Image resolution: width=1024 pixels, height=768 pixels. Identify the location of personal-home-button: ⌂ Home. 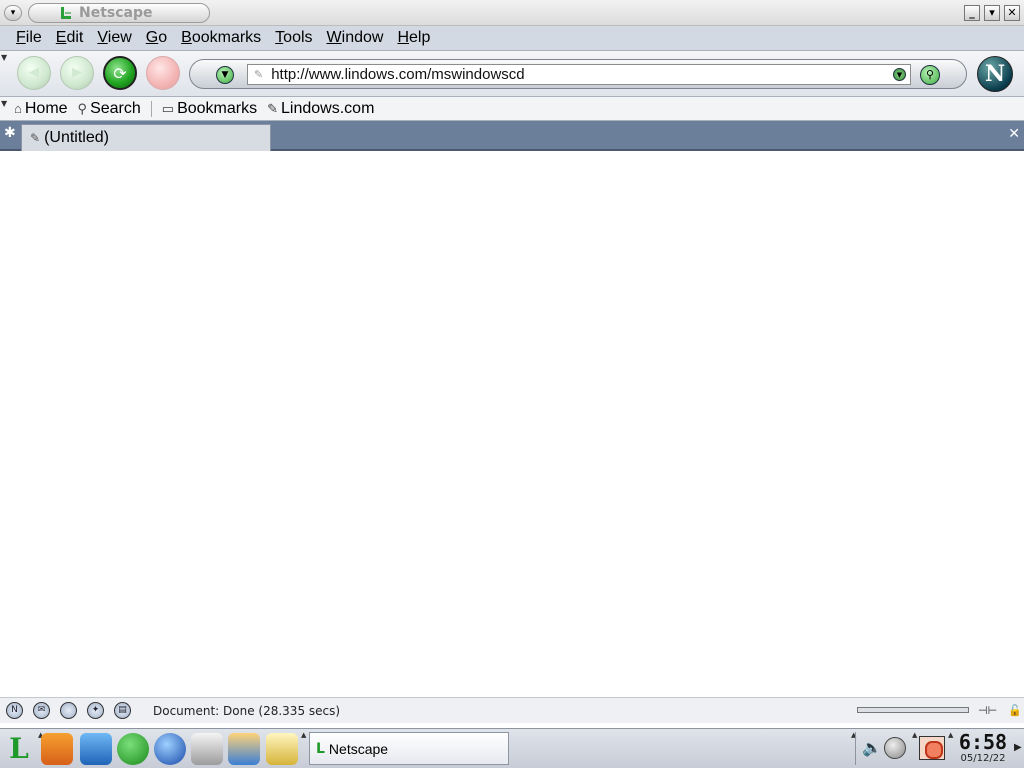
(41, 109).